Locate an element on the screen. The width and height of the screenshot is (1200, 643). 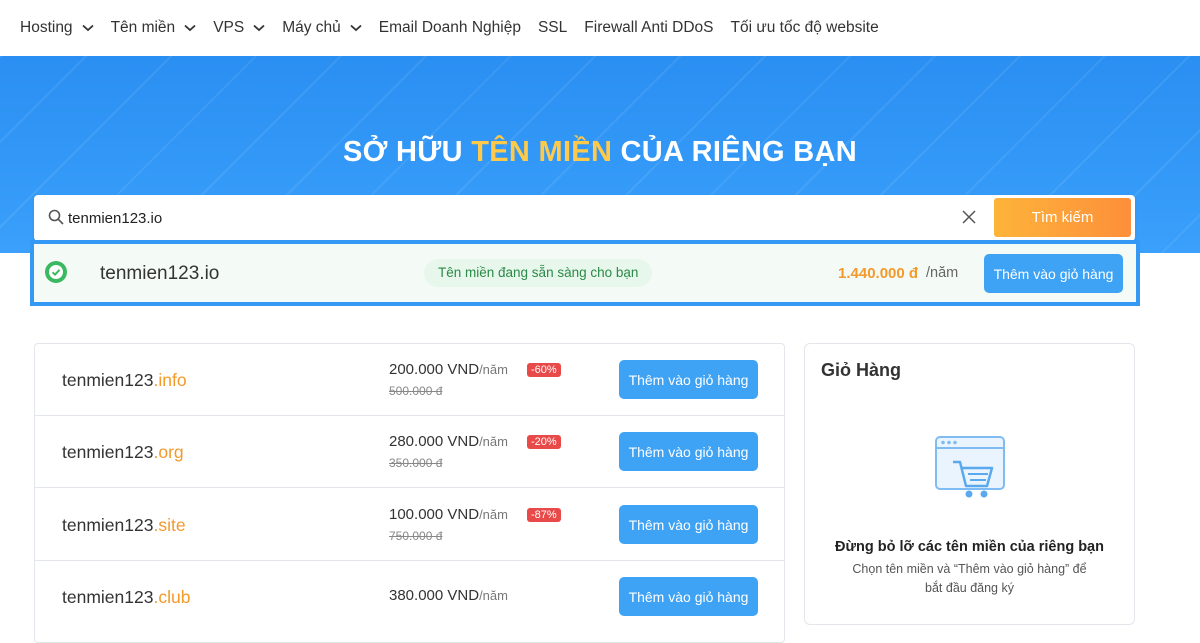
domain-name: tenmien123.info is located at coordinates (124, 380).